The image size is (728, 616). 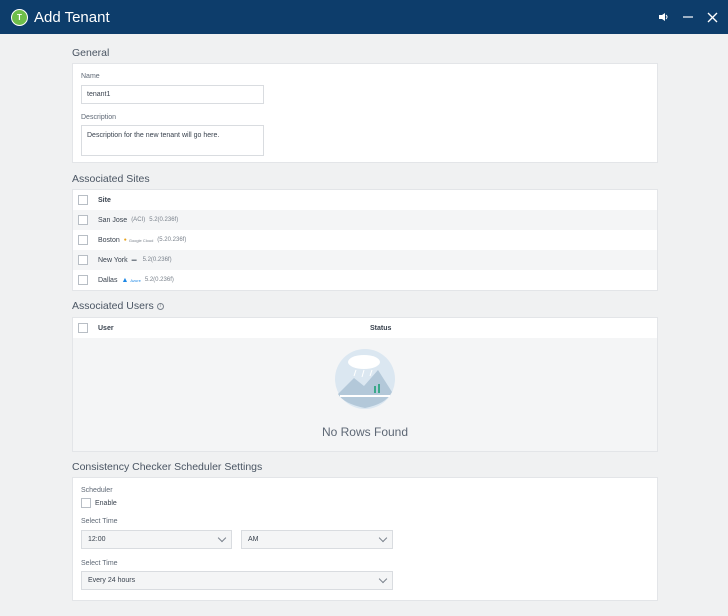 What do you see at coordinates (125, 280) in the screenshot?
I see `azure-icon: ▲` at bounding box center [125, 280].